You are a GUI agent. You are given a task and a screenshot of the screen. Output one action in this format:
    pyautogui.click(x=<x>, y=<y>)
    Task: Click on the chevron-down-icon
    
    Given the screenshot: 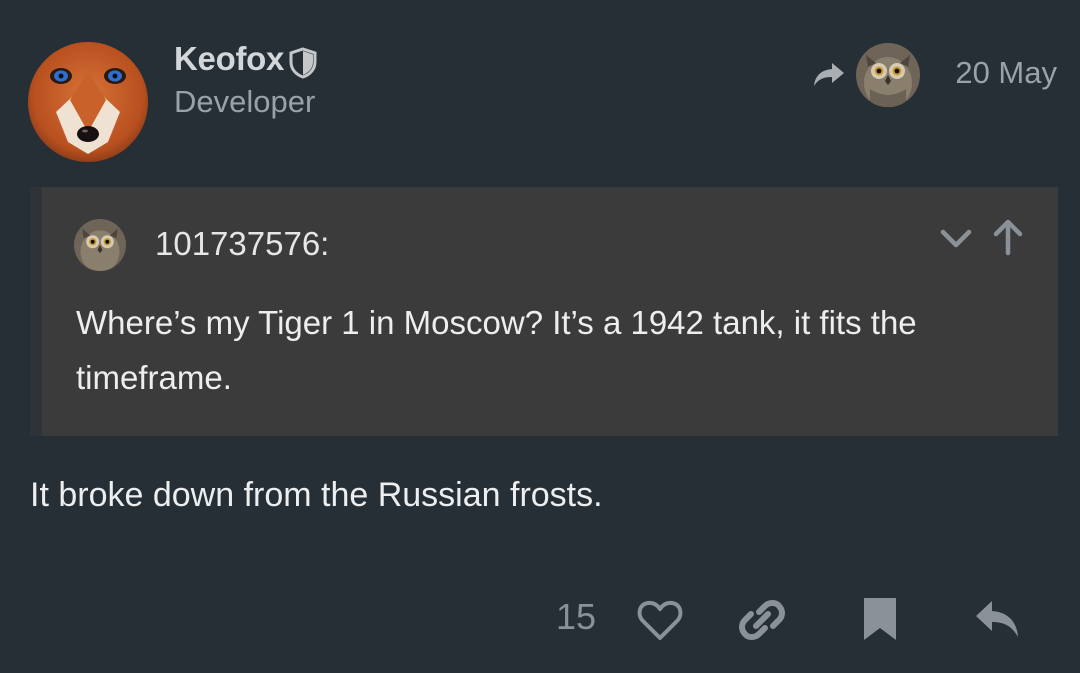 What is the action you would take?
    pyautogui.click(x=956, y=238)
    